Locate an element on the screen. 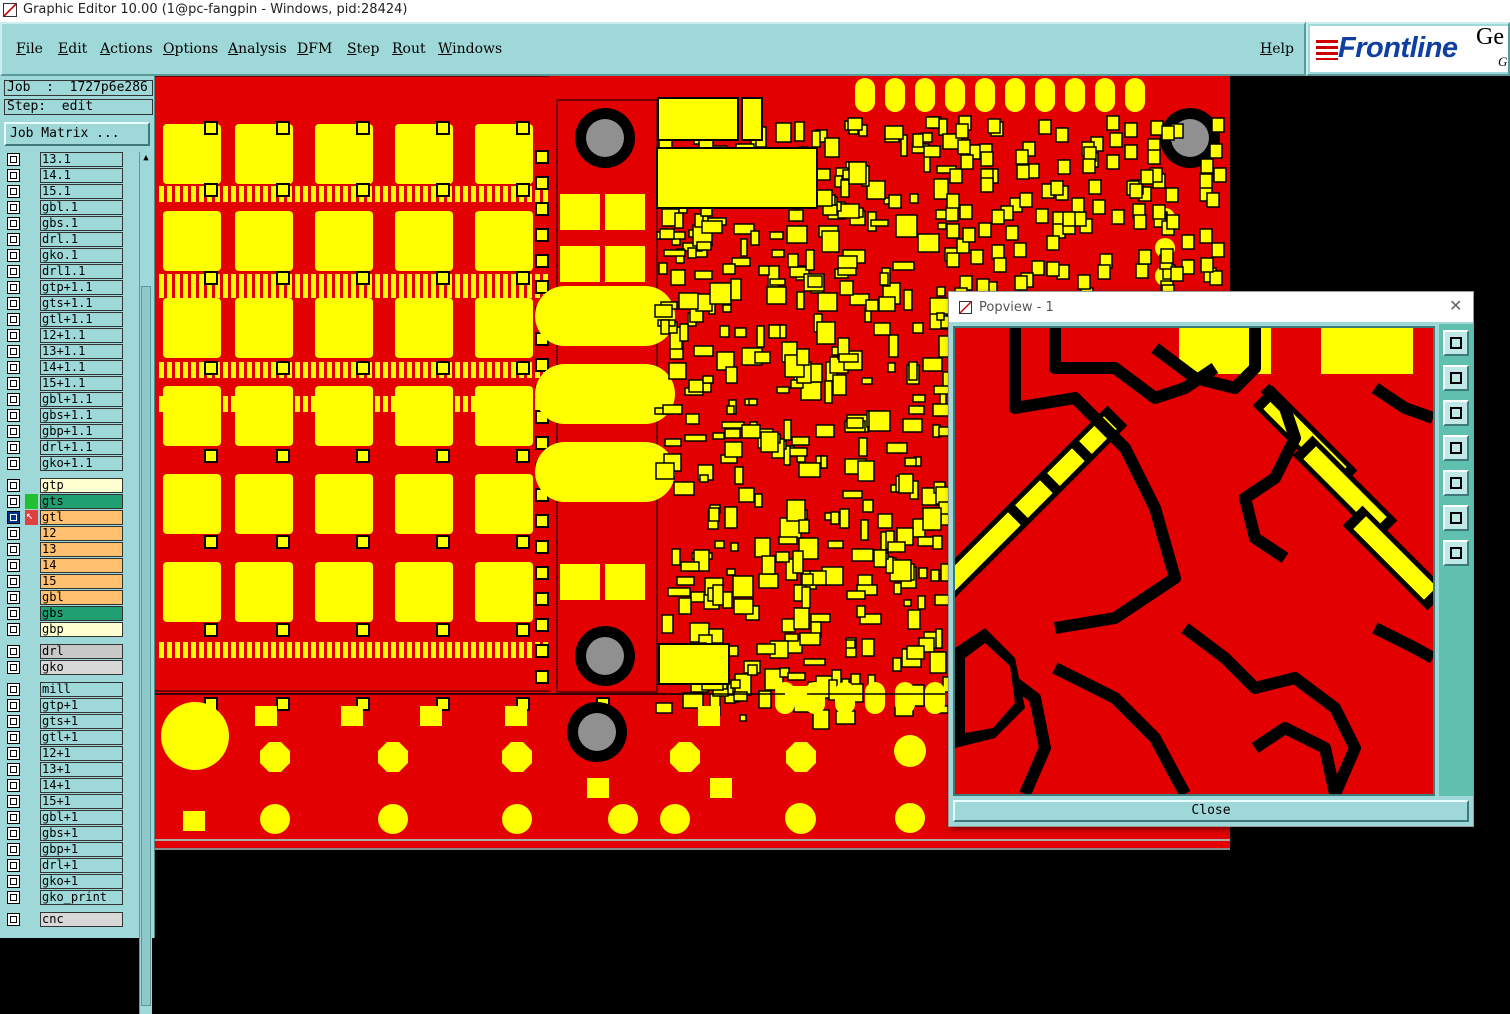 The image size is (1510, 1014). menu-dfm: DFM is located at coordinates (314, 49).